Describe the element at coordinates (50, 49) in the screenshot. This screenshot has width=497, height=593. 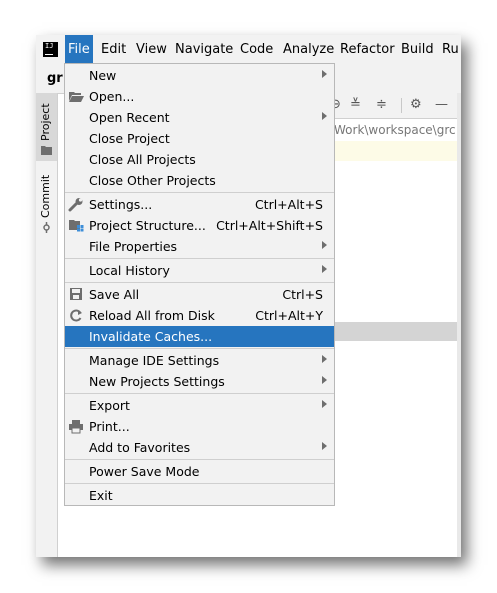
I see `intellij-logo-icon: IJ` at that location.